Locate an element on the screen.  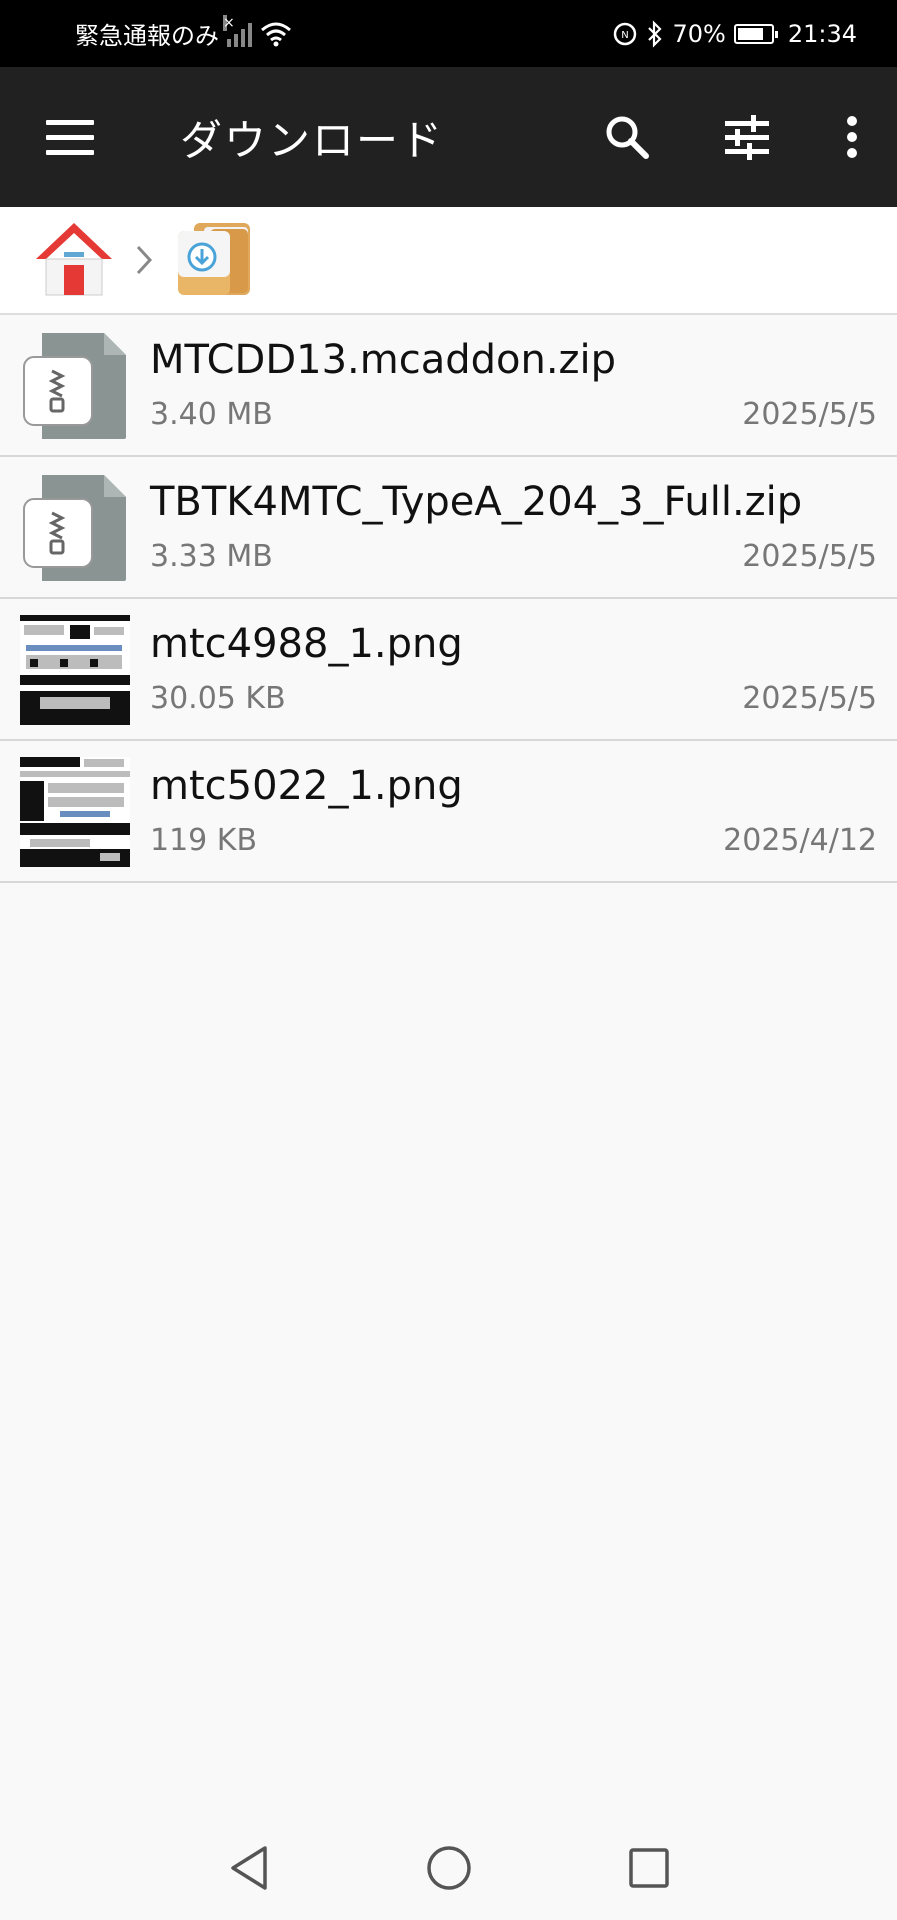
breadcrumb-download-folder is located at coordinates (215, 260).